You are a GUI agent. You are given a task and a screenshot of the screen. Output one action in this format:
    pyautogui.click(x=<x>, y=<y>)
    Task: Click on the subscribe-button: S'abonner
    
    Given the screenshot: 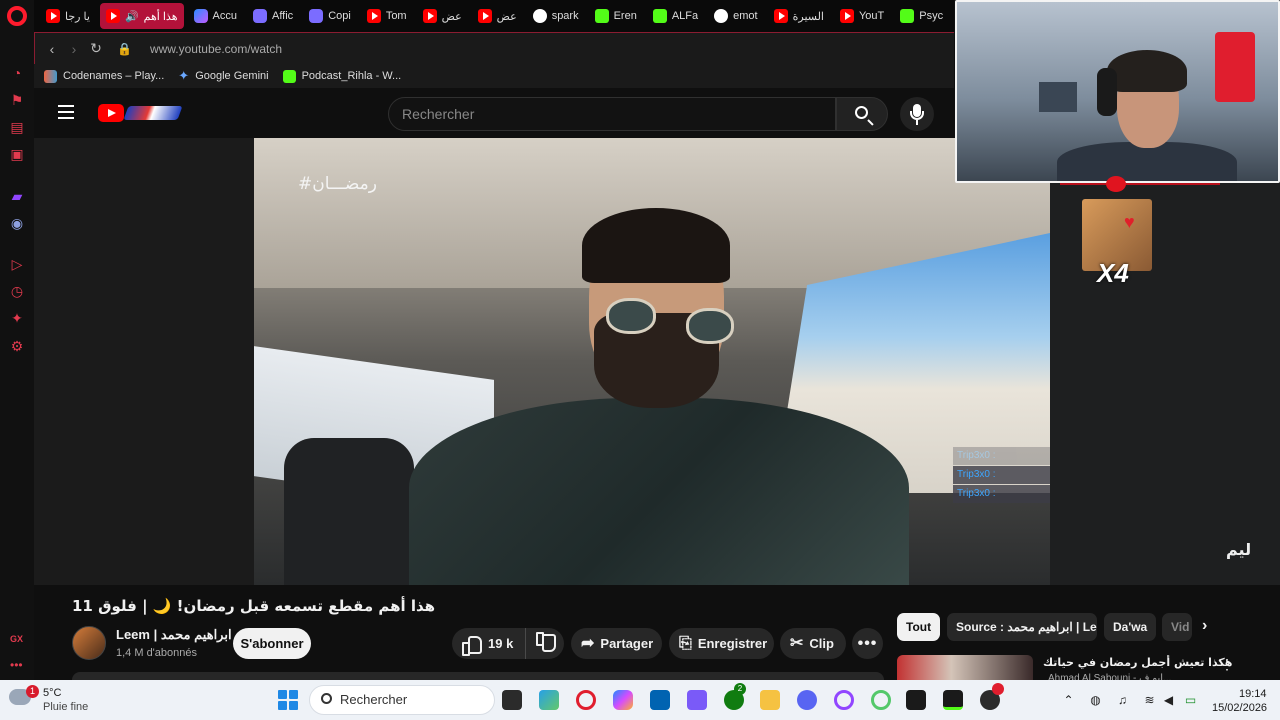 What is the action you would take?
    pyautogui.click(x=272, y=643)
    